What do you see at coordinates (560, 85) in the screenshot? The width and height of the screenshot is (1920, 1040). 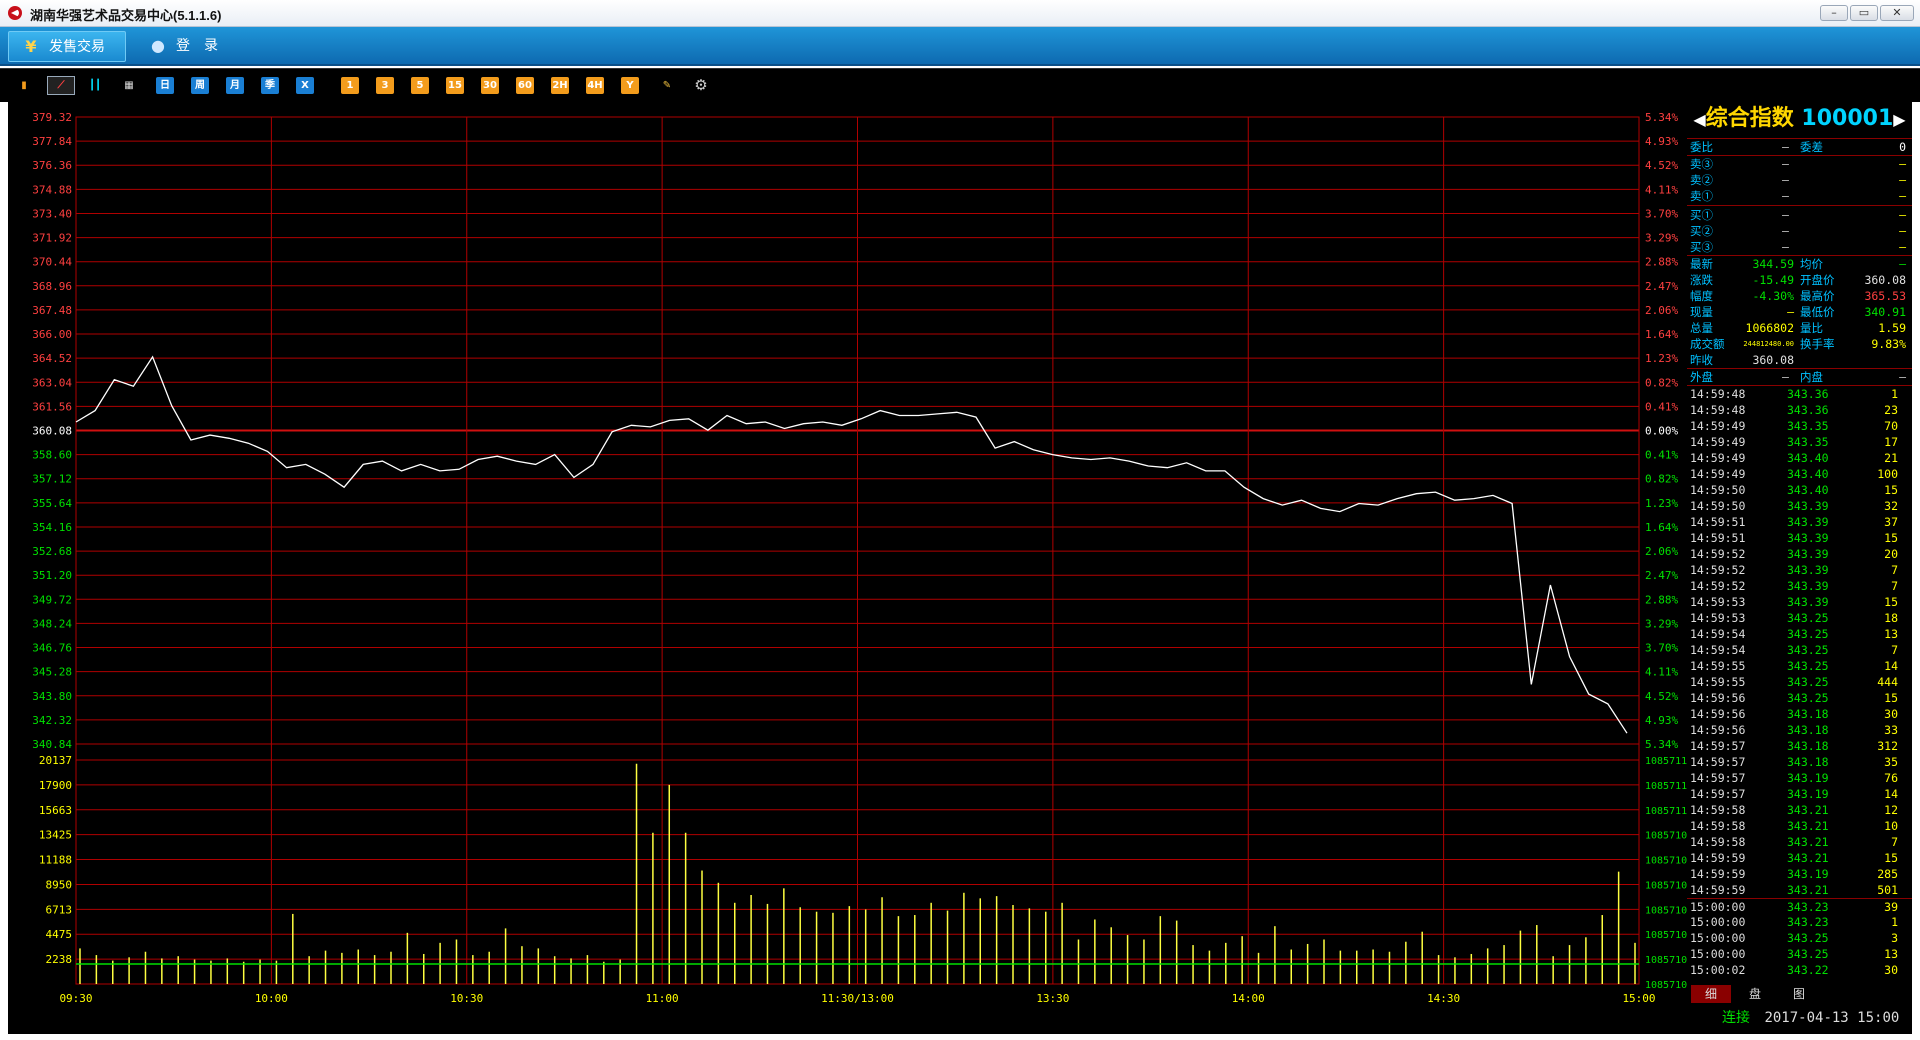 I see `minute-button-6: 2H` at bounding box center [560, 85].